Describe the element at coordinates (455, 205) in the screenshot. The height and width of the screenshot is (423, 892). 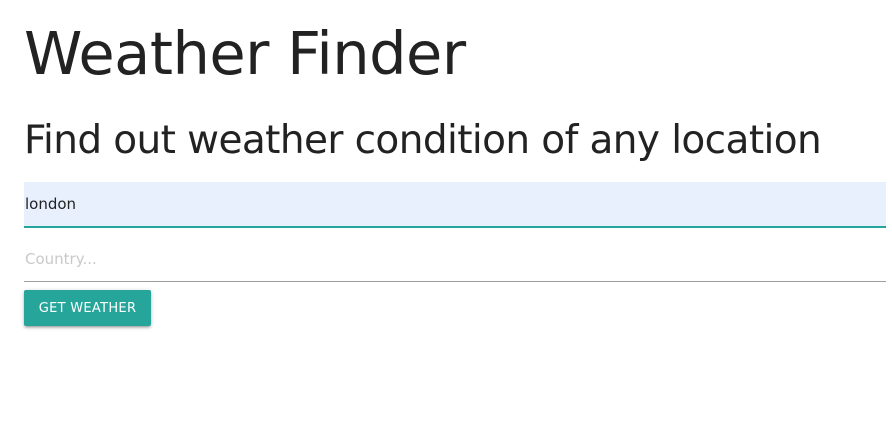
I see `city-input` at that location.